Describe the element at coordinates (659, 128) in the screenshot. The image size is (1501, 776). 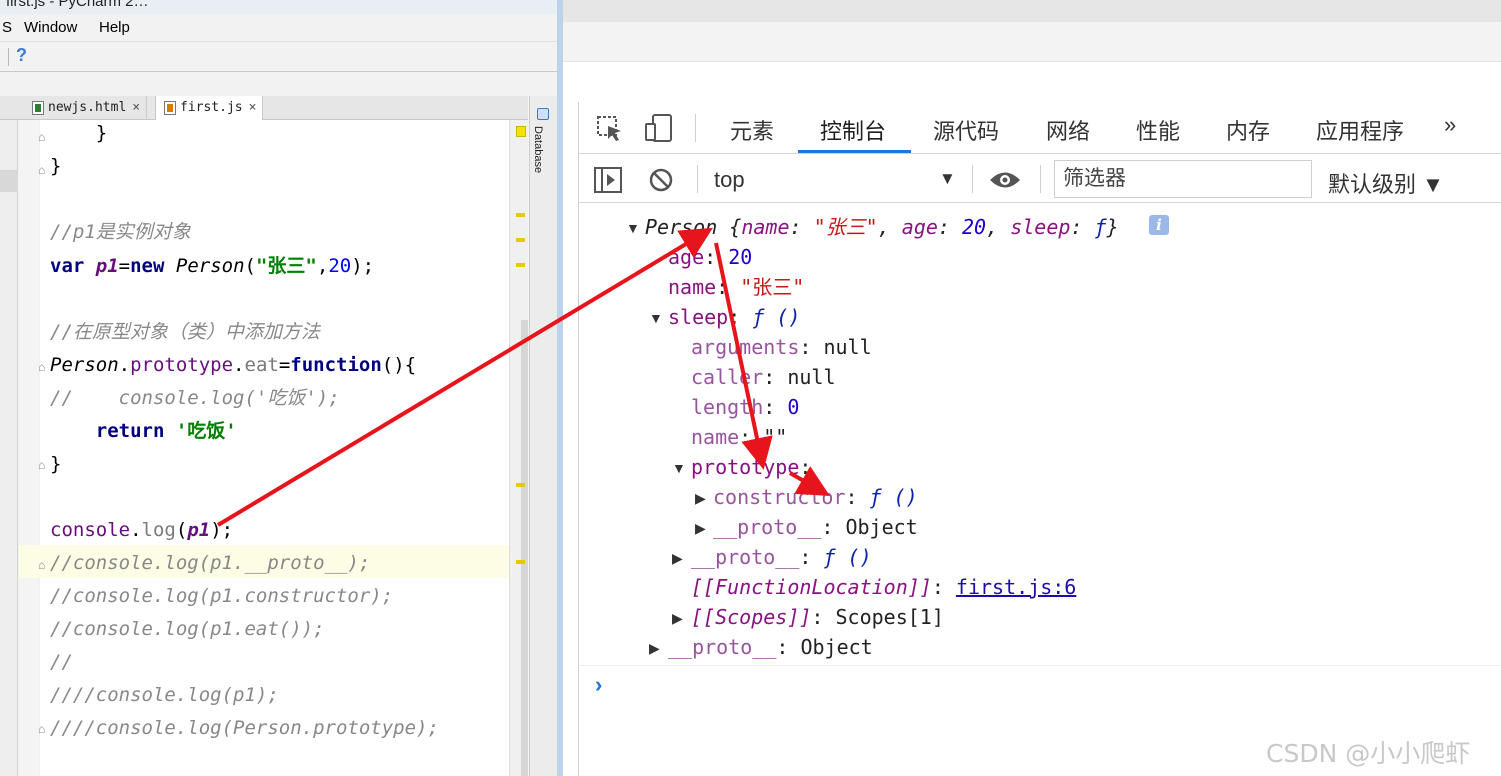
I see `device-toolbar-icon` at that location.